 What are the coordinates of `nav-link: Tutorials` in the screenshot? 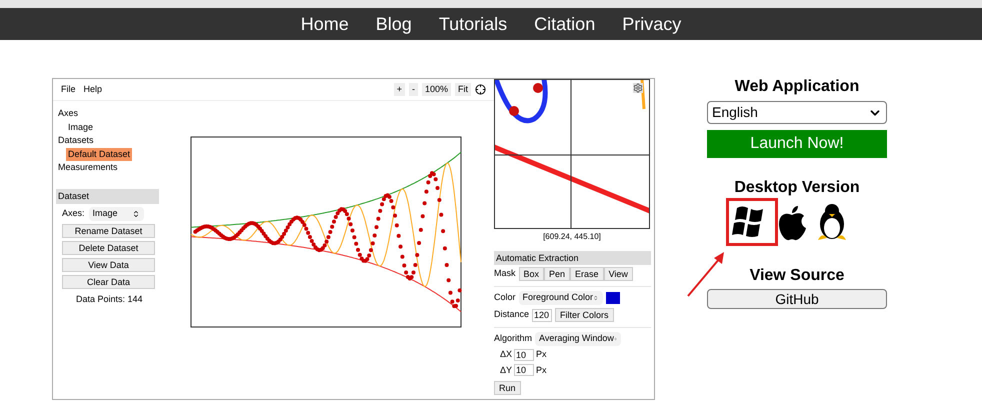 It's located at (473, 24).